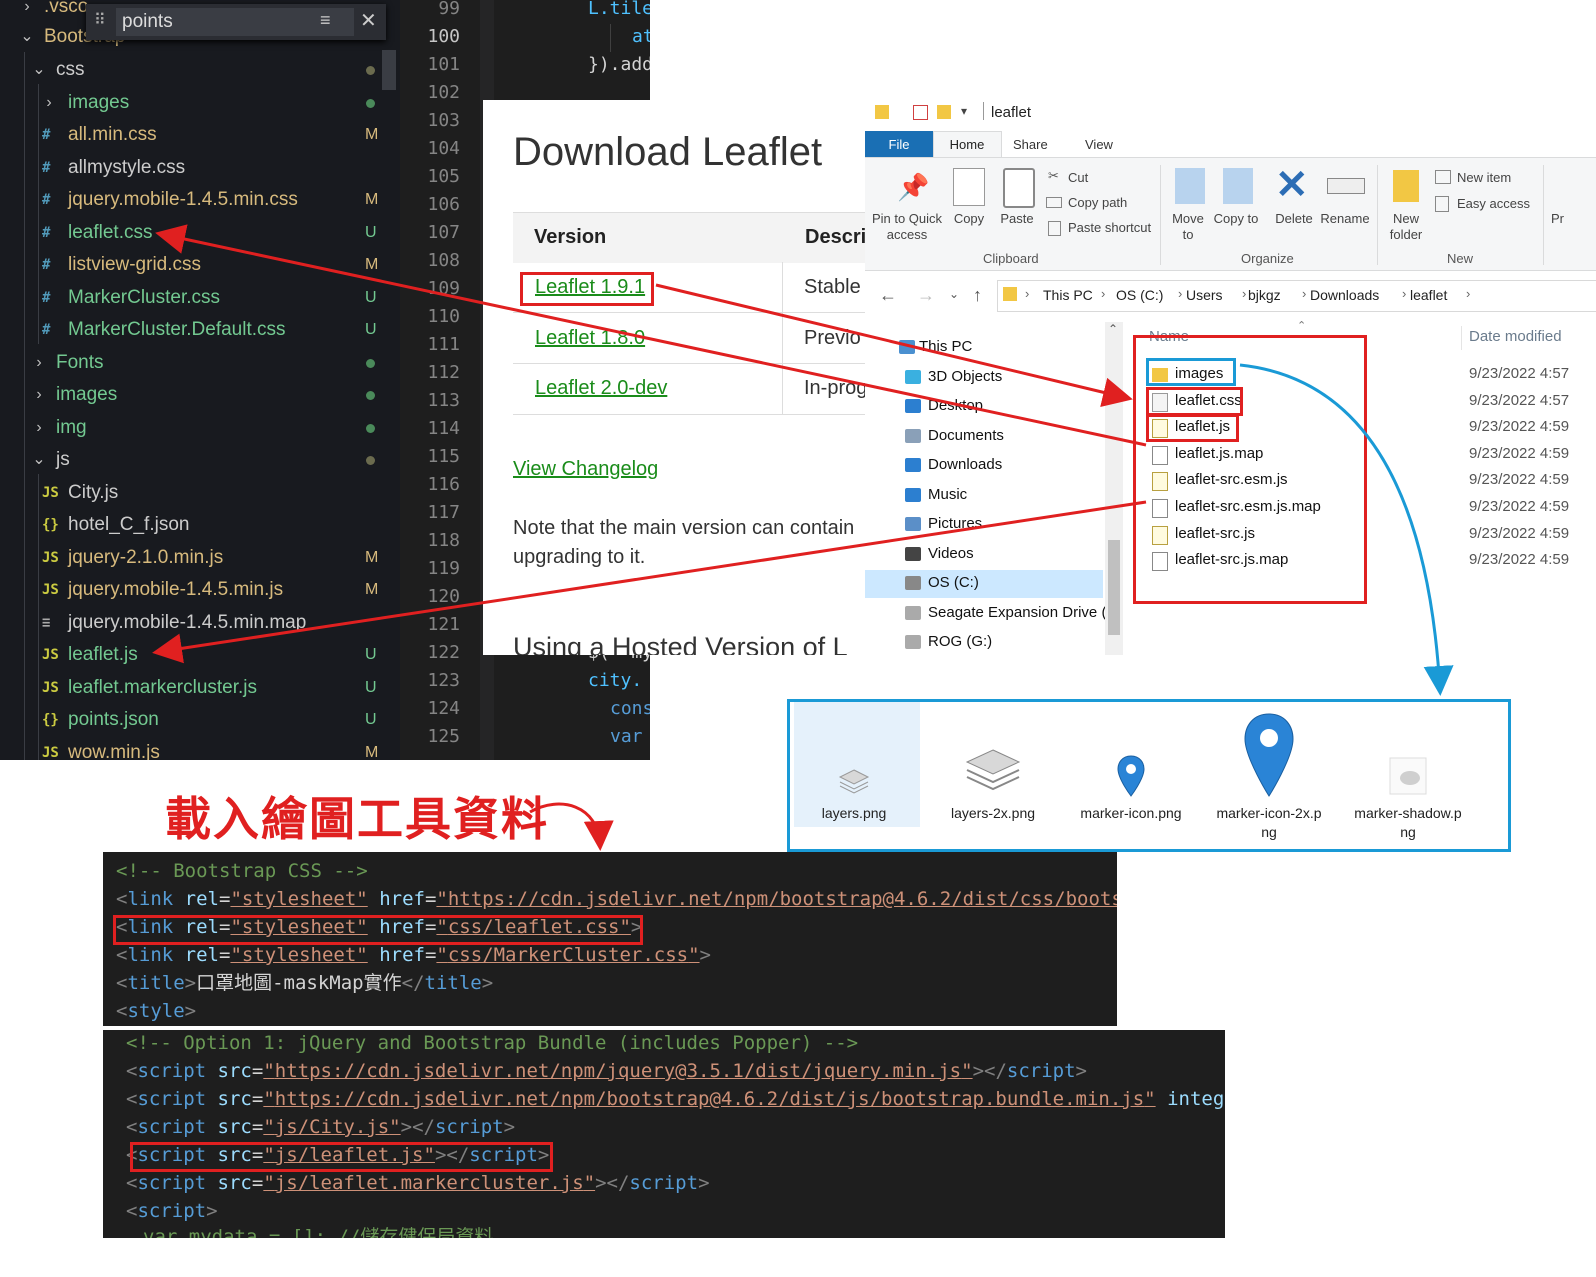 This screenshot has height=1277, width=1596. What do you see at coordinates (894, 345) in the screenshot?
I see `arrow-version-to-files` at bounding box center [894, 345].